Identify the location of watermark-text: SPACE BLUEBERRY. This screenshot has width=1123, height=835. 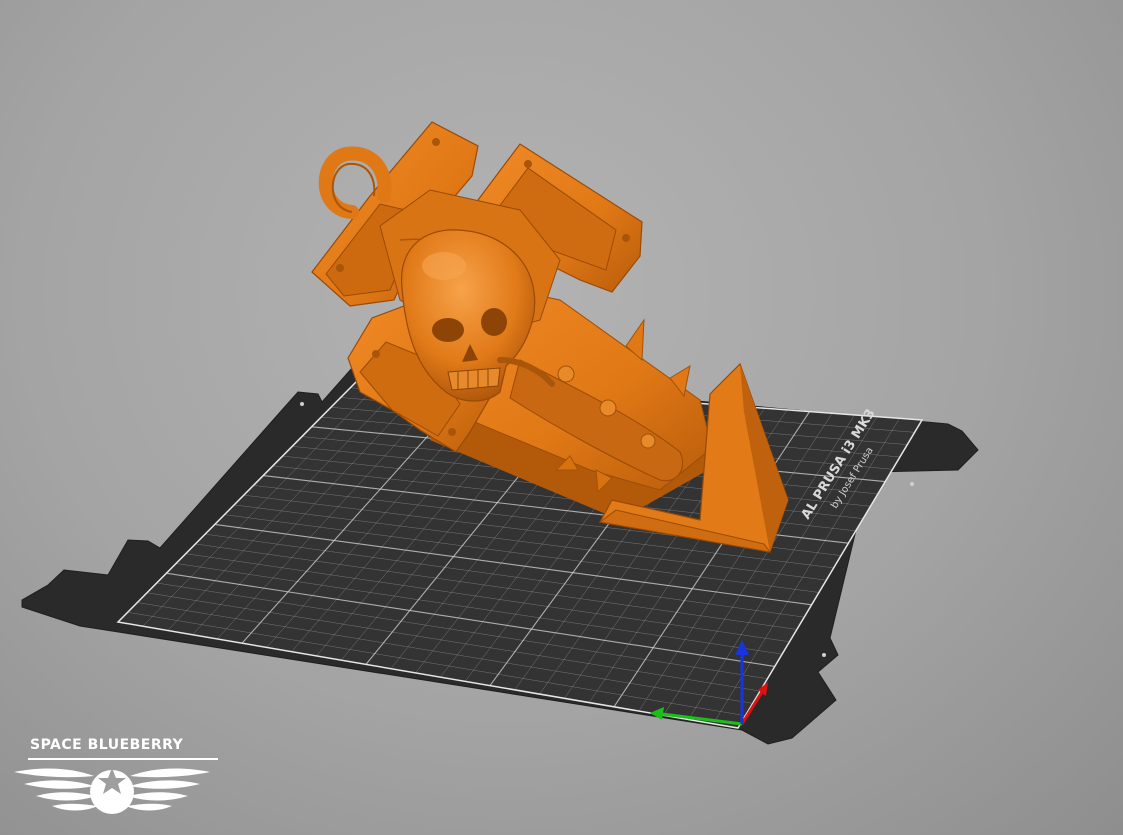
(107, 745).